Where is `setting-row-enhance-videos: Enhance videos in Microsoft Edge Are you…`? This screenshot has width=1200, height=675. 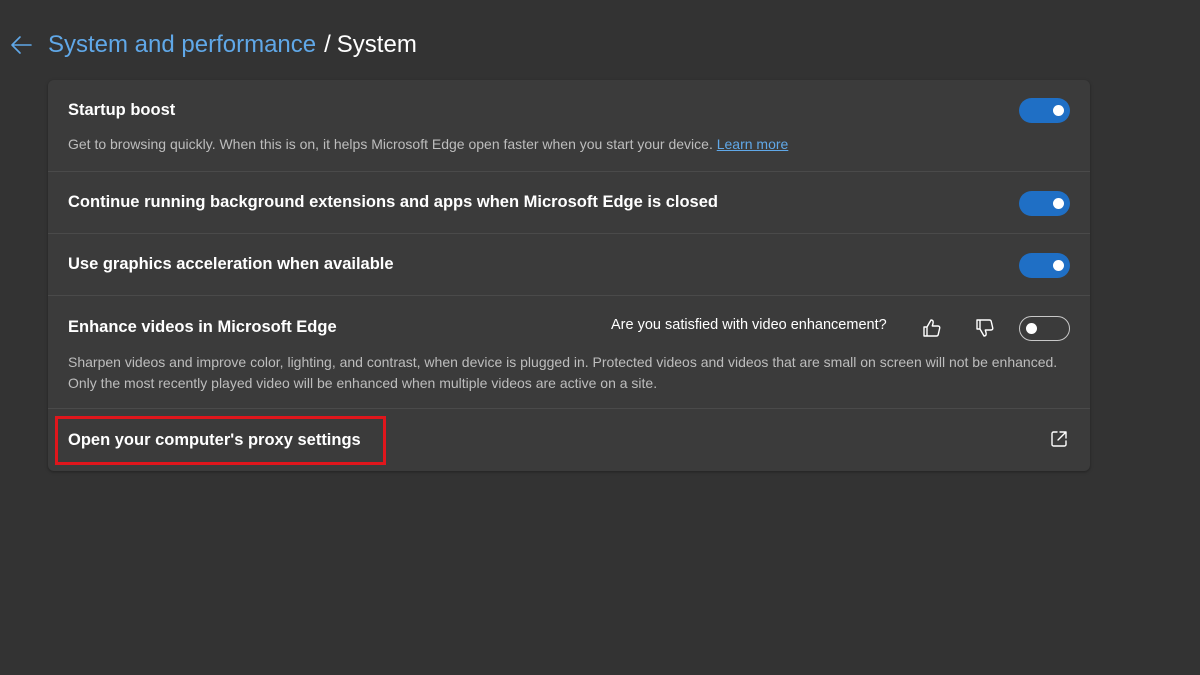 setting-row-enhance-videos: Enhance videos in Microsoft Edge Are you… is located at coordinates (569, 352).